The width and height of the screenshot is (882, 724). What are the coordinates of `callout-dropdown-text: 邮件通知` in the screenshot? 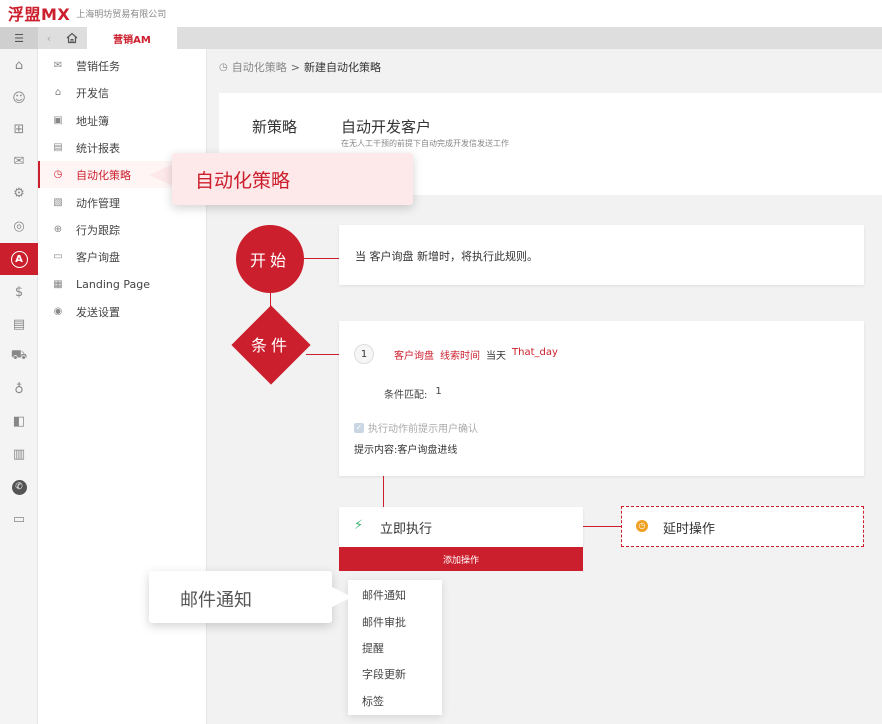 It's located at (216, 600).